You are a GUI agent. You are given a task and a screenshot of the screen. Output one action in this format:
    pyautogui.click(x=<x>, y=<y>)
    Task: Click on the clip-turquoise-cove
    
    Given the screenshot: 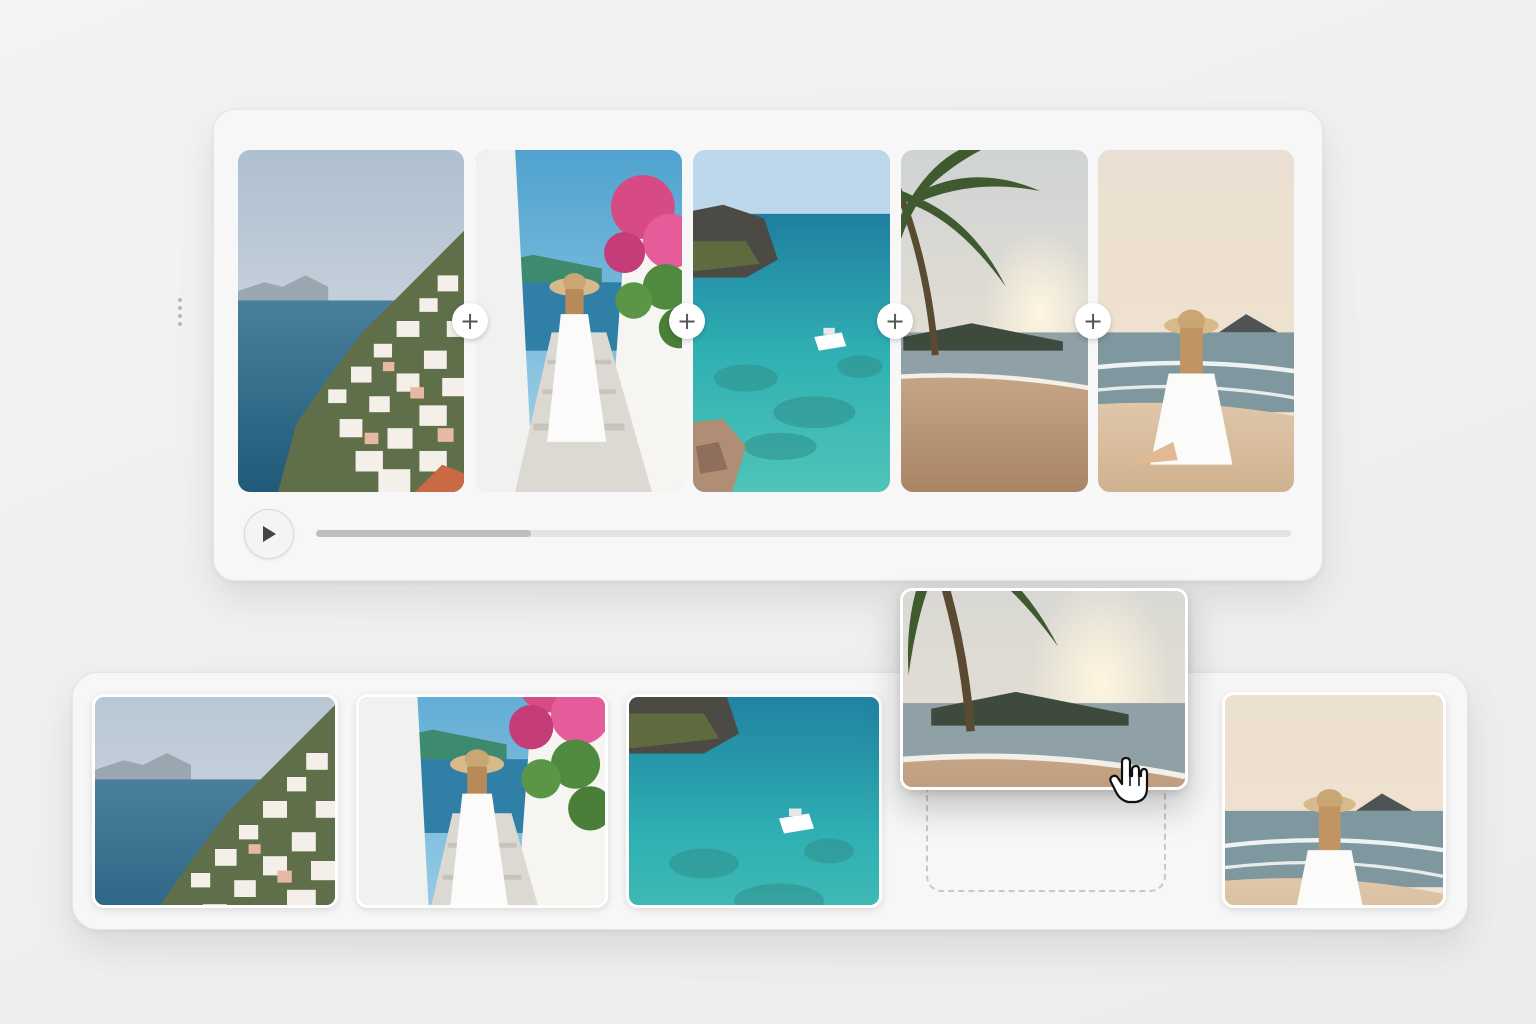 What is the action you would take?
    pyautogui.click(x=791, y=321)
    